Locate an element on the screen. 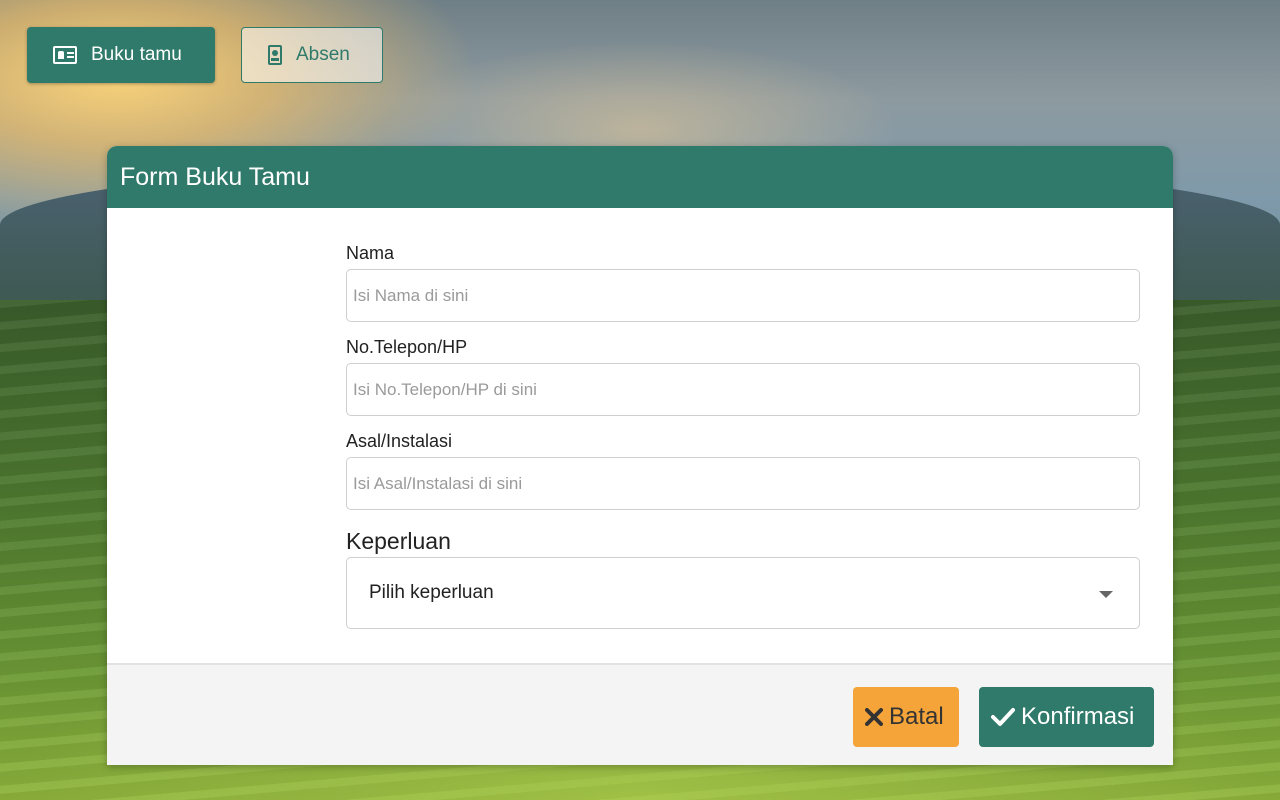 This screenshot has height=800, width=1280. origin-label: Asal/Instalasi is located at coordinates (399, 441).